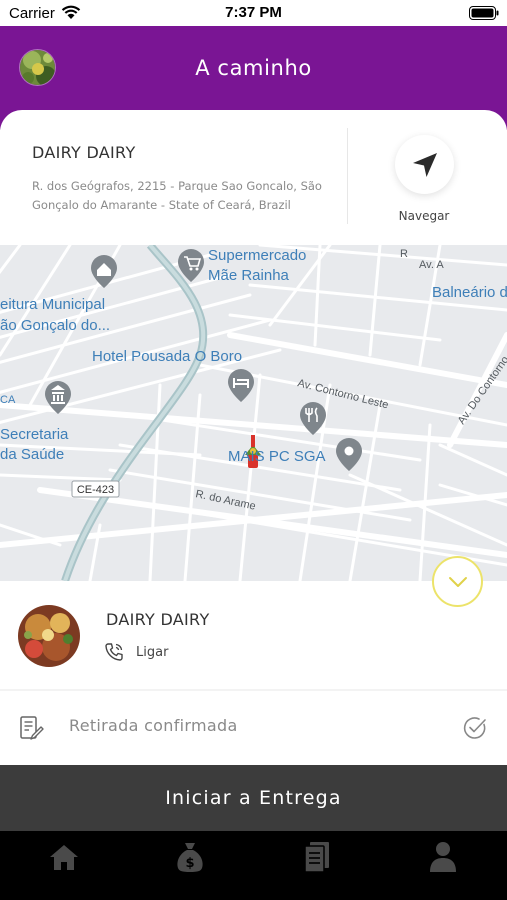  What do you see at coordinates (253, 728) in the screenshot?
I see `pickup-status-row: Retirada confirmada` at bounding box center [253, 728].